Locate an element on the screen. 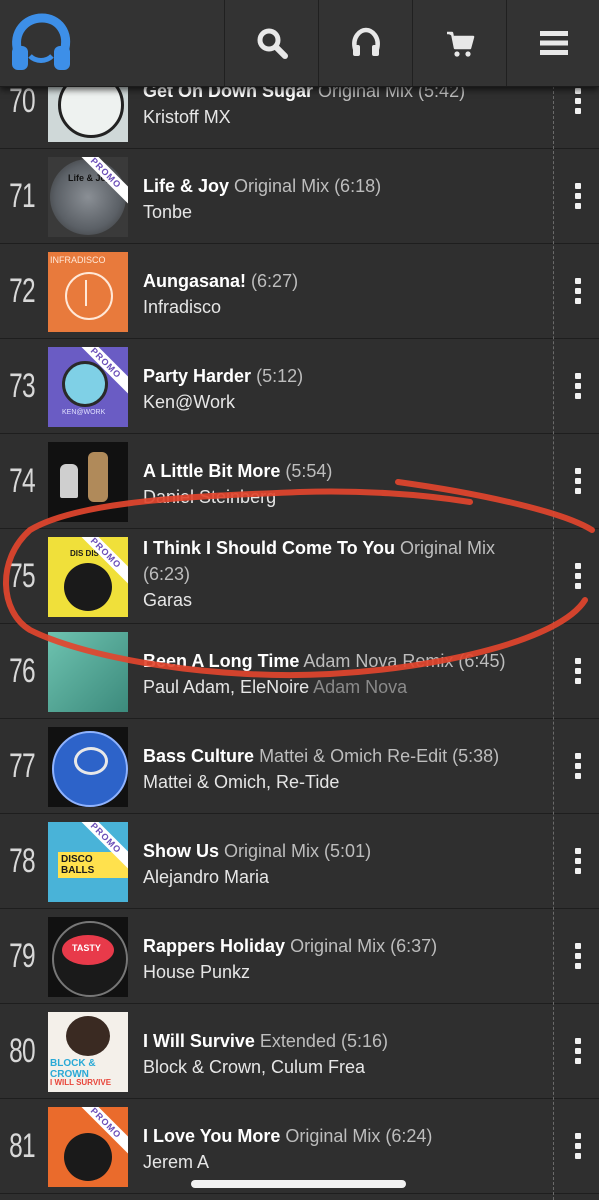  album-art-text: KEN@WORK is located at coordinates (84, 412).